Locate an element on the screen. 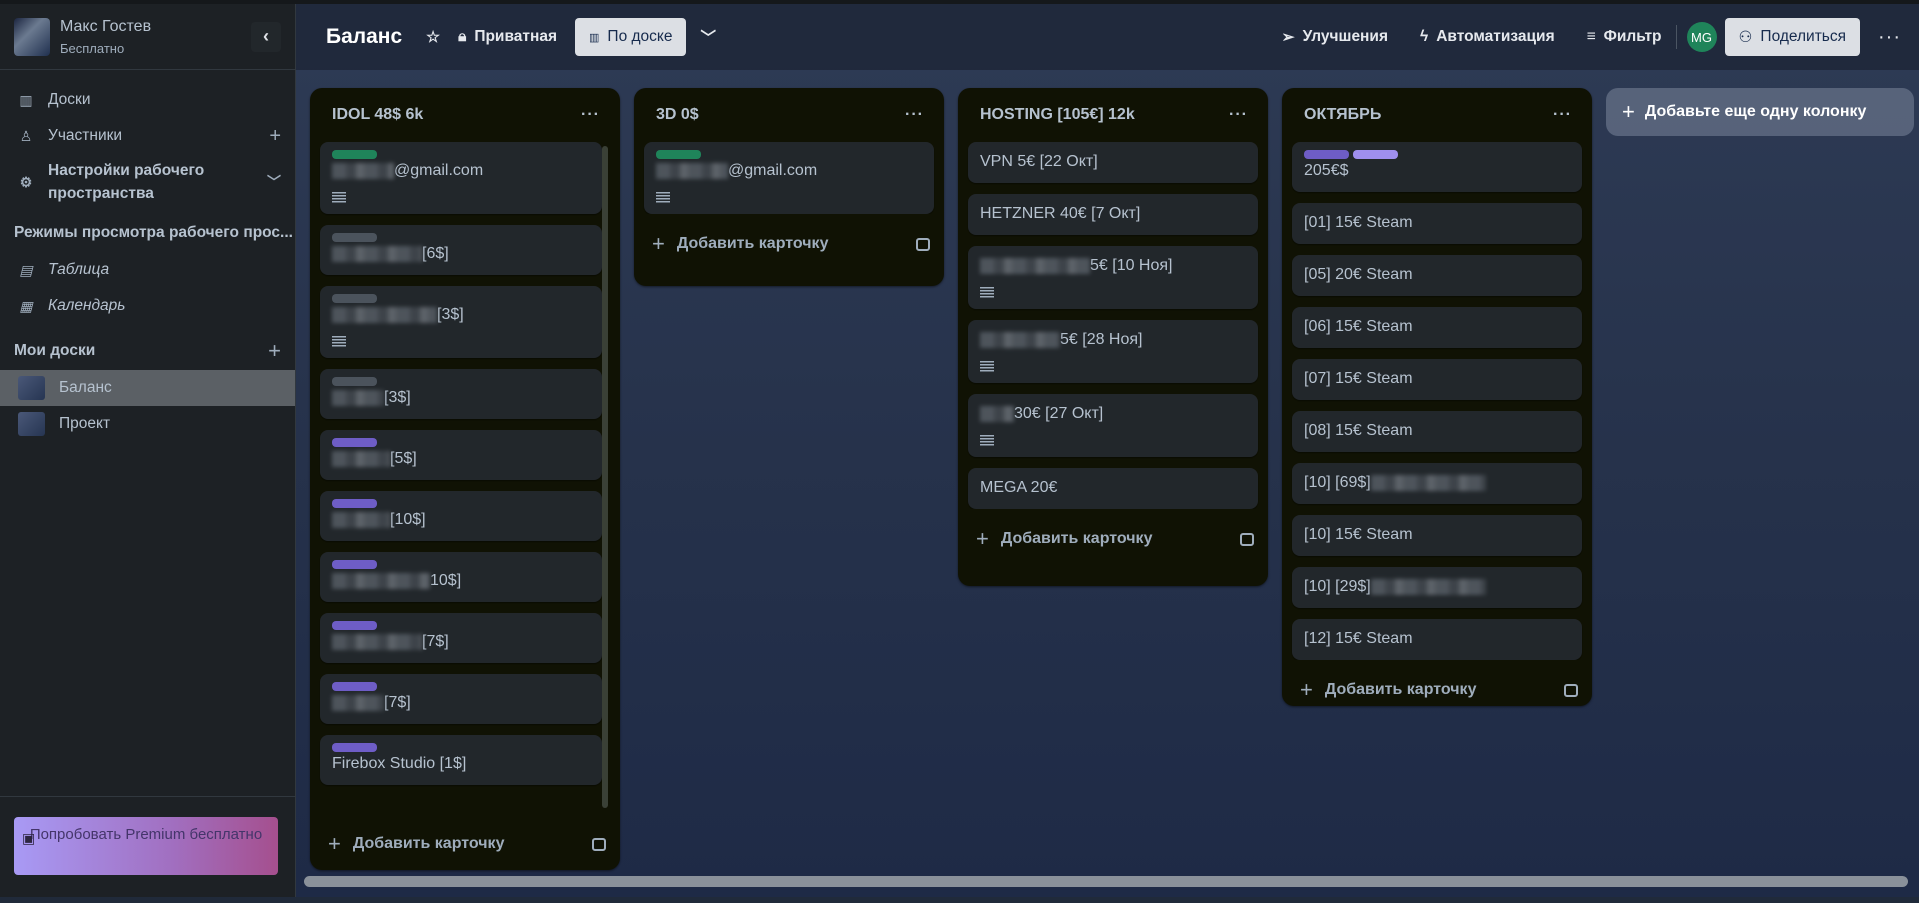 This screenshot has width=1919, height=903. collapse-sidebar-button: ‹ is located at coordinates (266, 36).